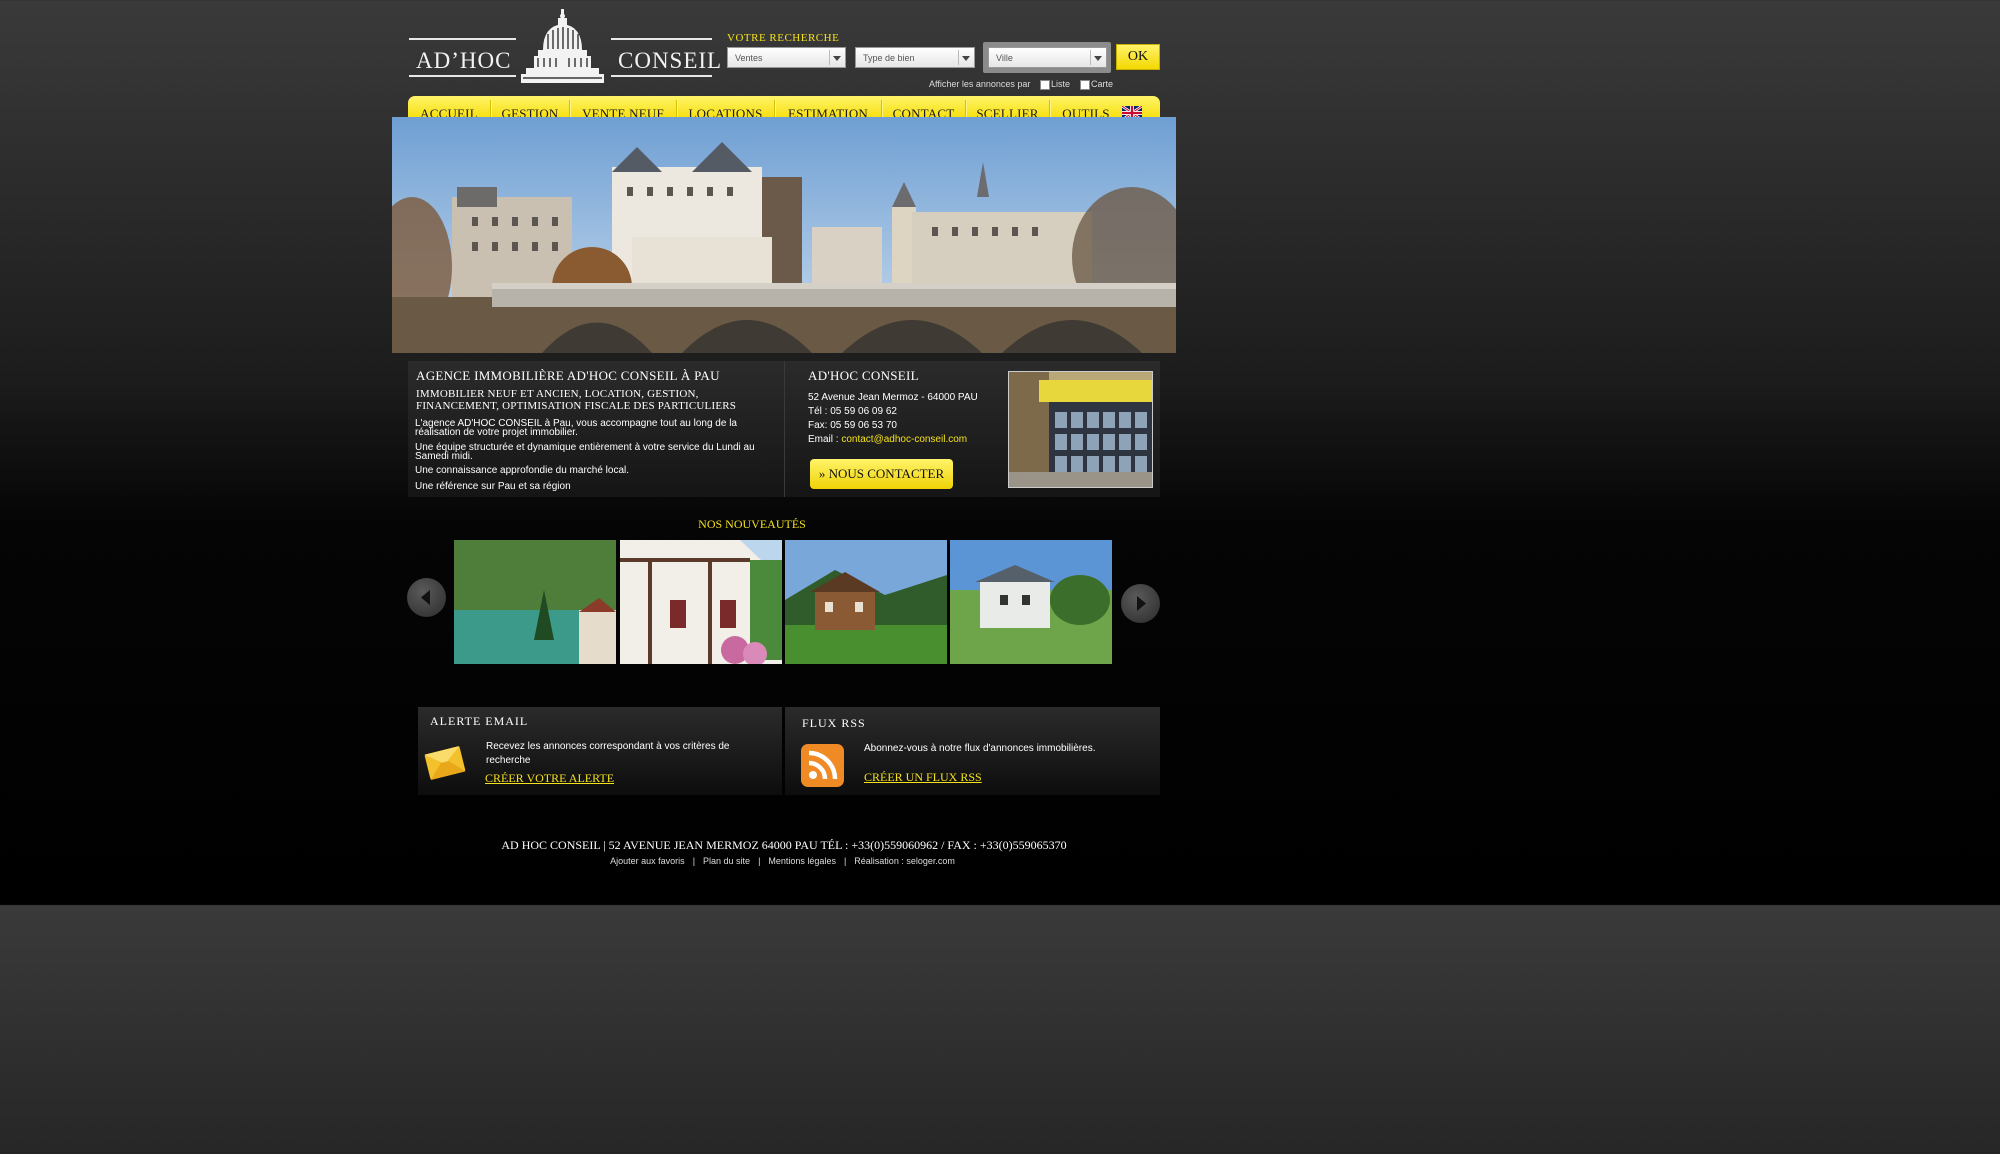 This screenshot has height=1154, width=2000. What do you see at coordinates (863, 375) in the screenshot?
I see `contact-name: AD'HOC CONSEIL` at bounding box center [863, 375].